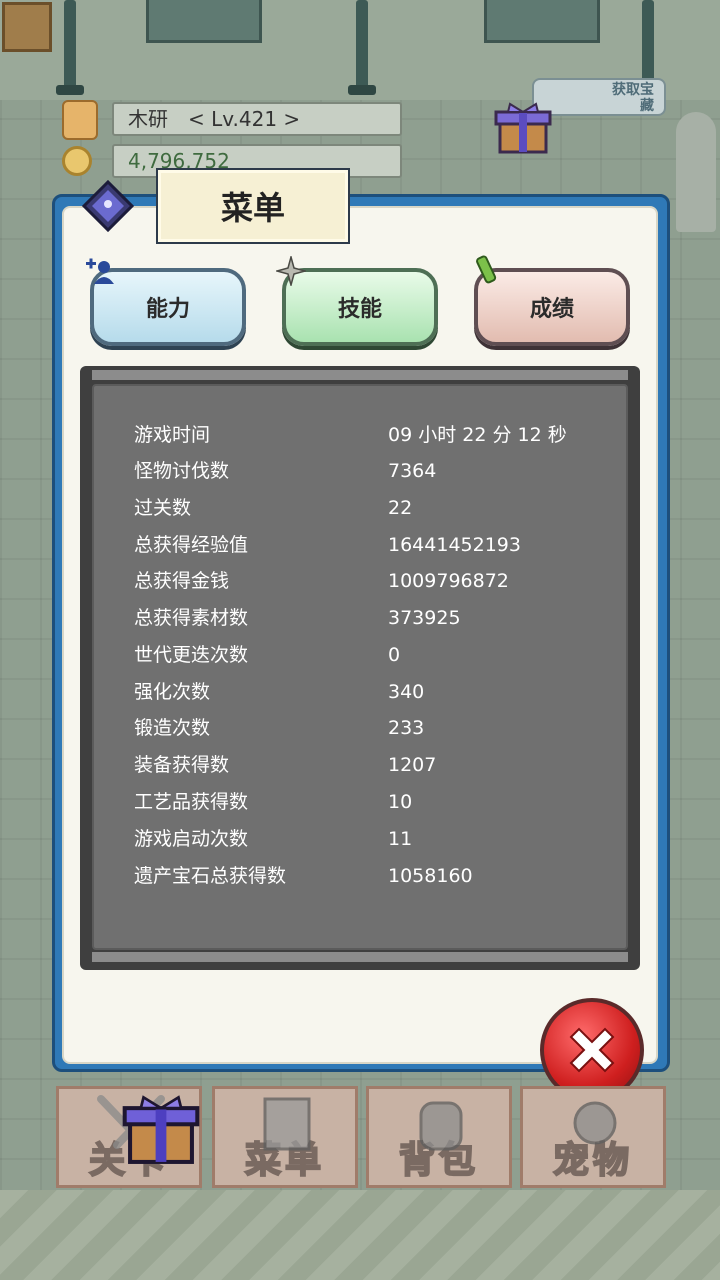 The width and height of the screenshot is (720, 1280). Describe the element at coordinates (100, 271) in the screenshot. I see `add-person-icon` at that location.